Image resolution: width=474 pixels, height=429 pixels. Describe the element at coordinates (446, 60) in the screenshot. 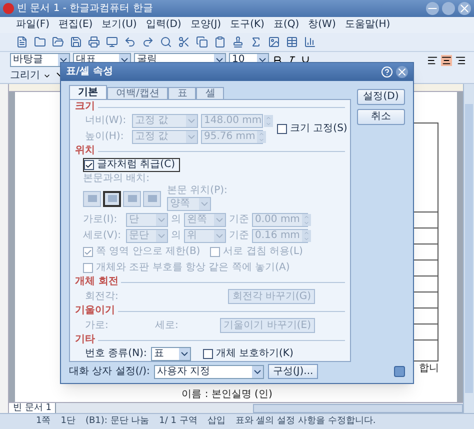

I see `align-center-icon` at that location.